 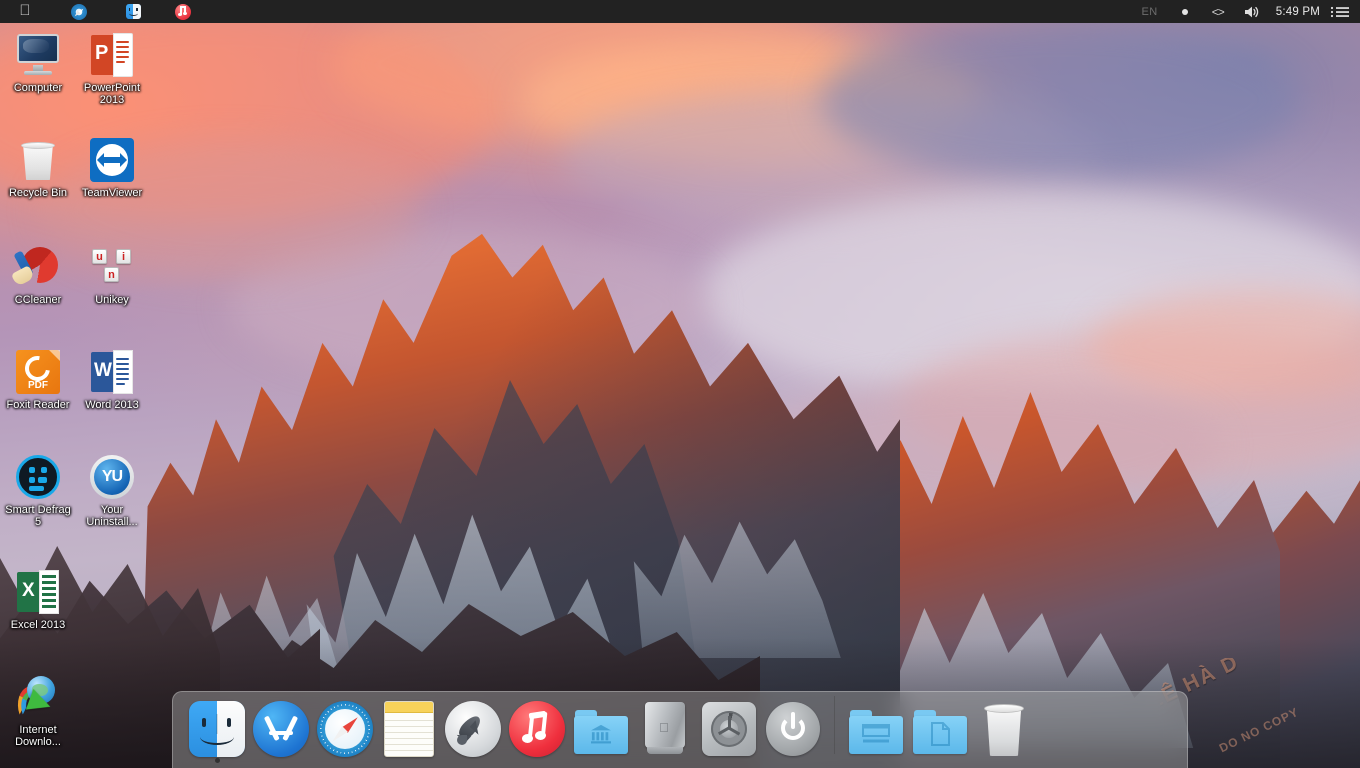 What do you see at coordinates (1184, 11) in the screenshot?
I see `status-dot-icon` at bounding box center [1184, 11].